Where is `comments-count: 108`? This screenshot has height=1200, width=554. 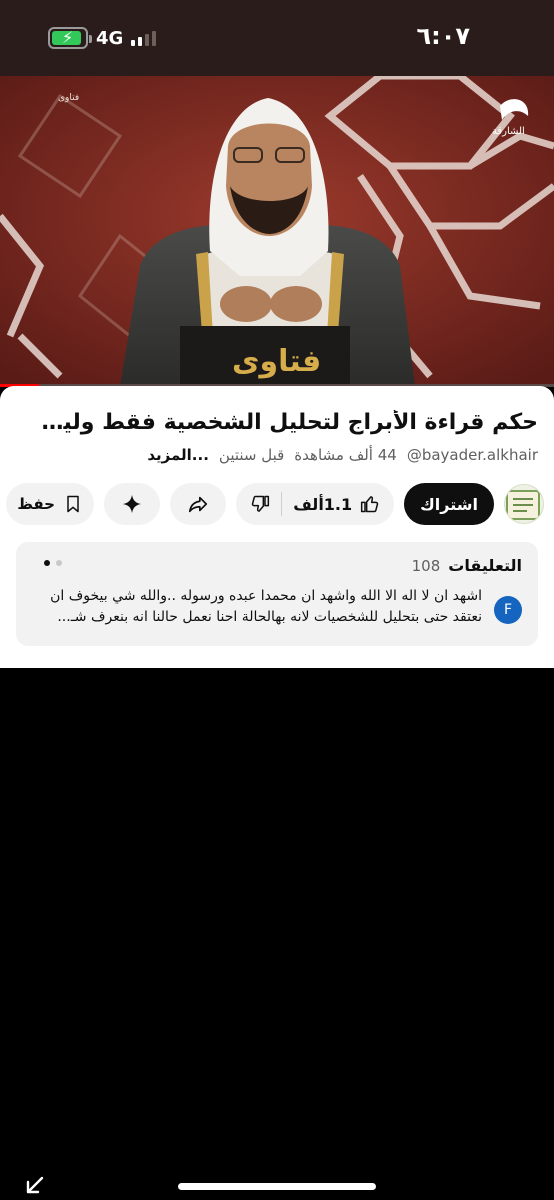 comments-count: 108 is located at coordinates (426, 566).